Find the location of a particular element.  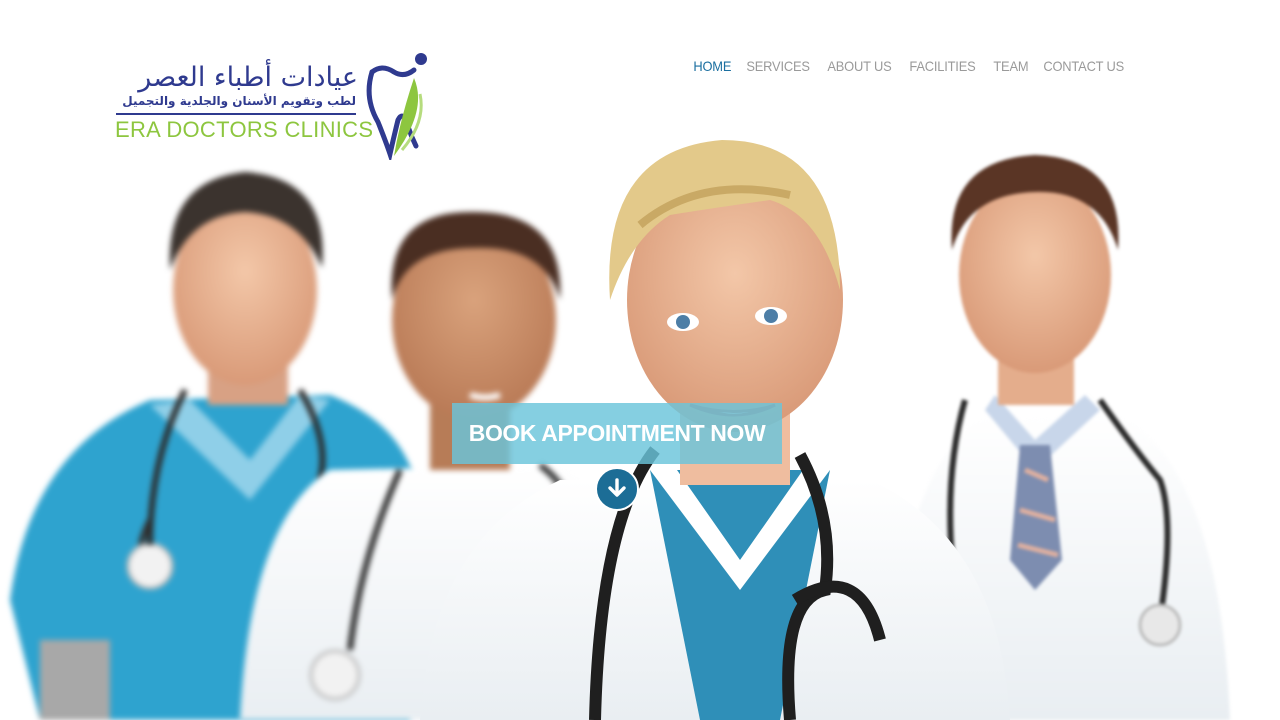

nav-item-about-us: ABOUT US is located at coordinates (859, 68).